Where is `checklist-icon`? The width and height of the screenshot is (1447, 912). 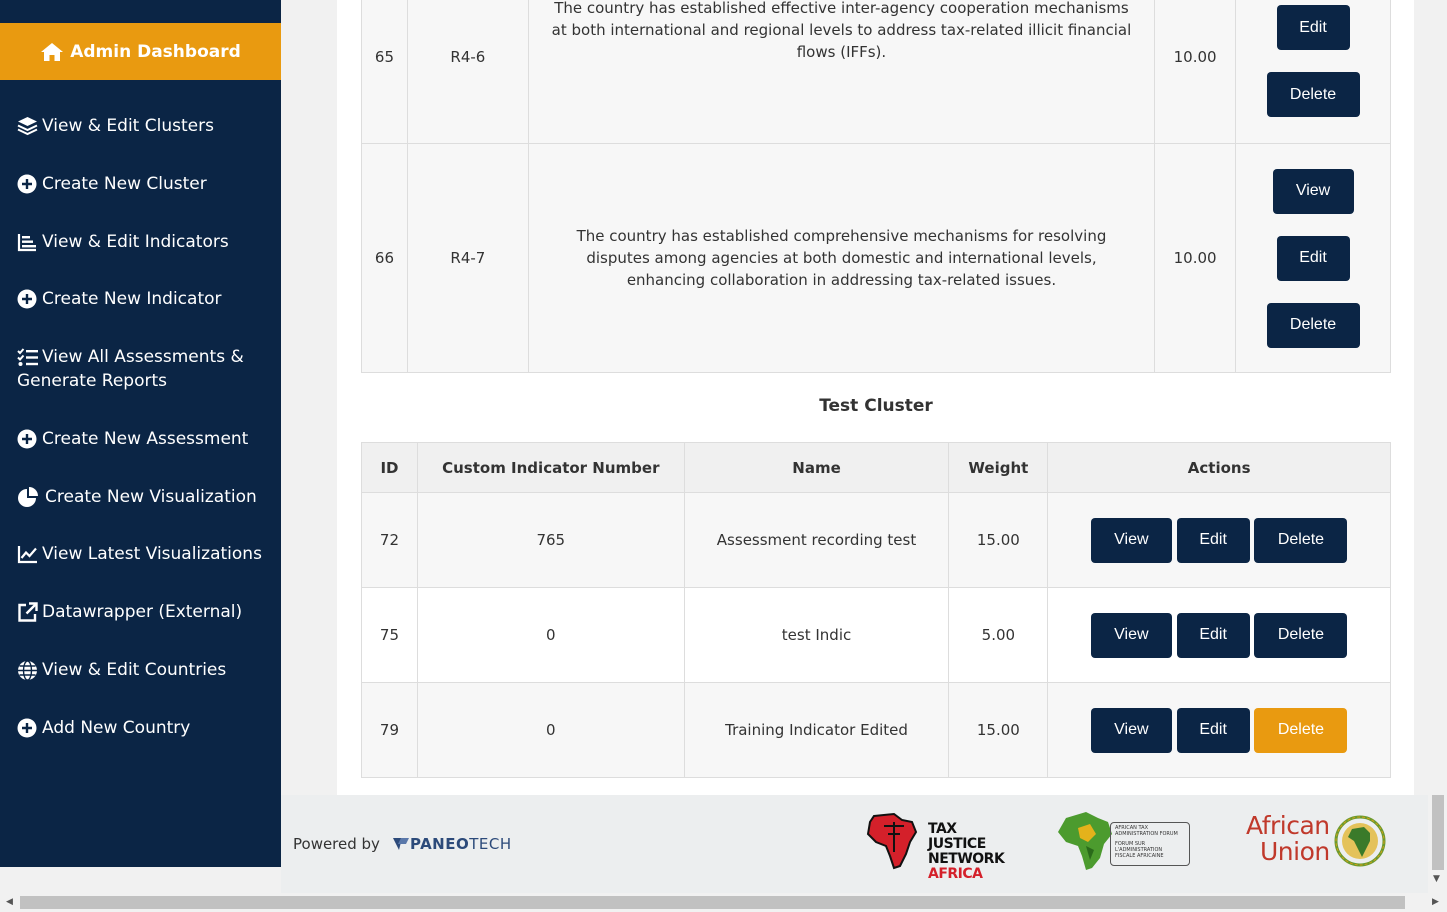 checklist-icon is located at coordinates (28, 357).